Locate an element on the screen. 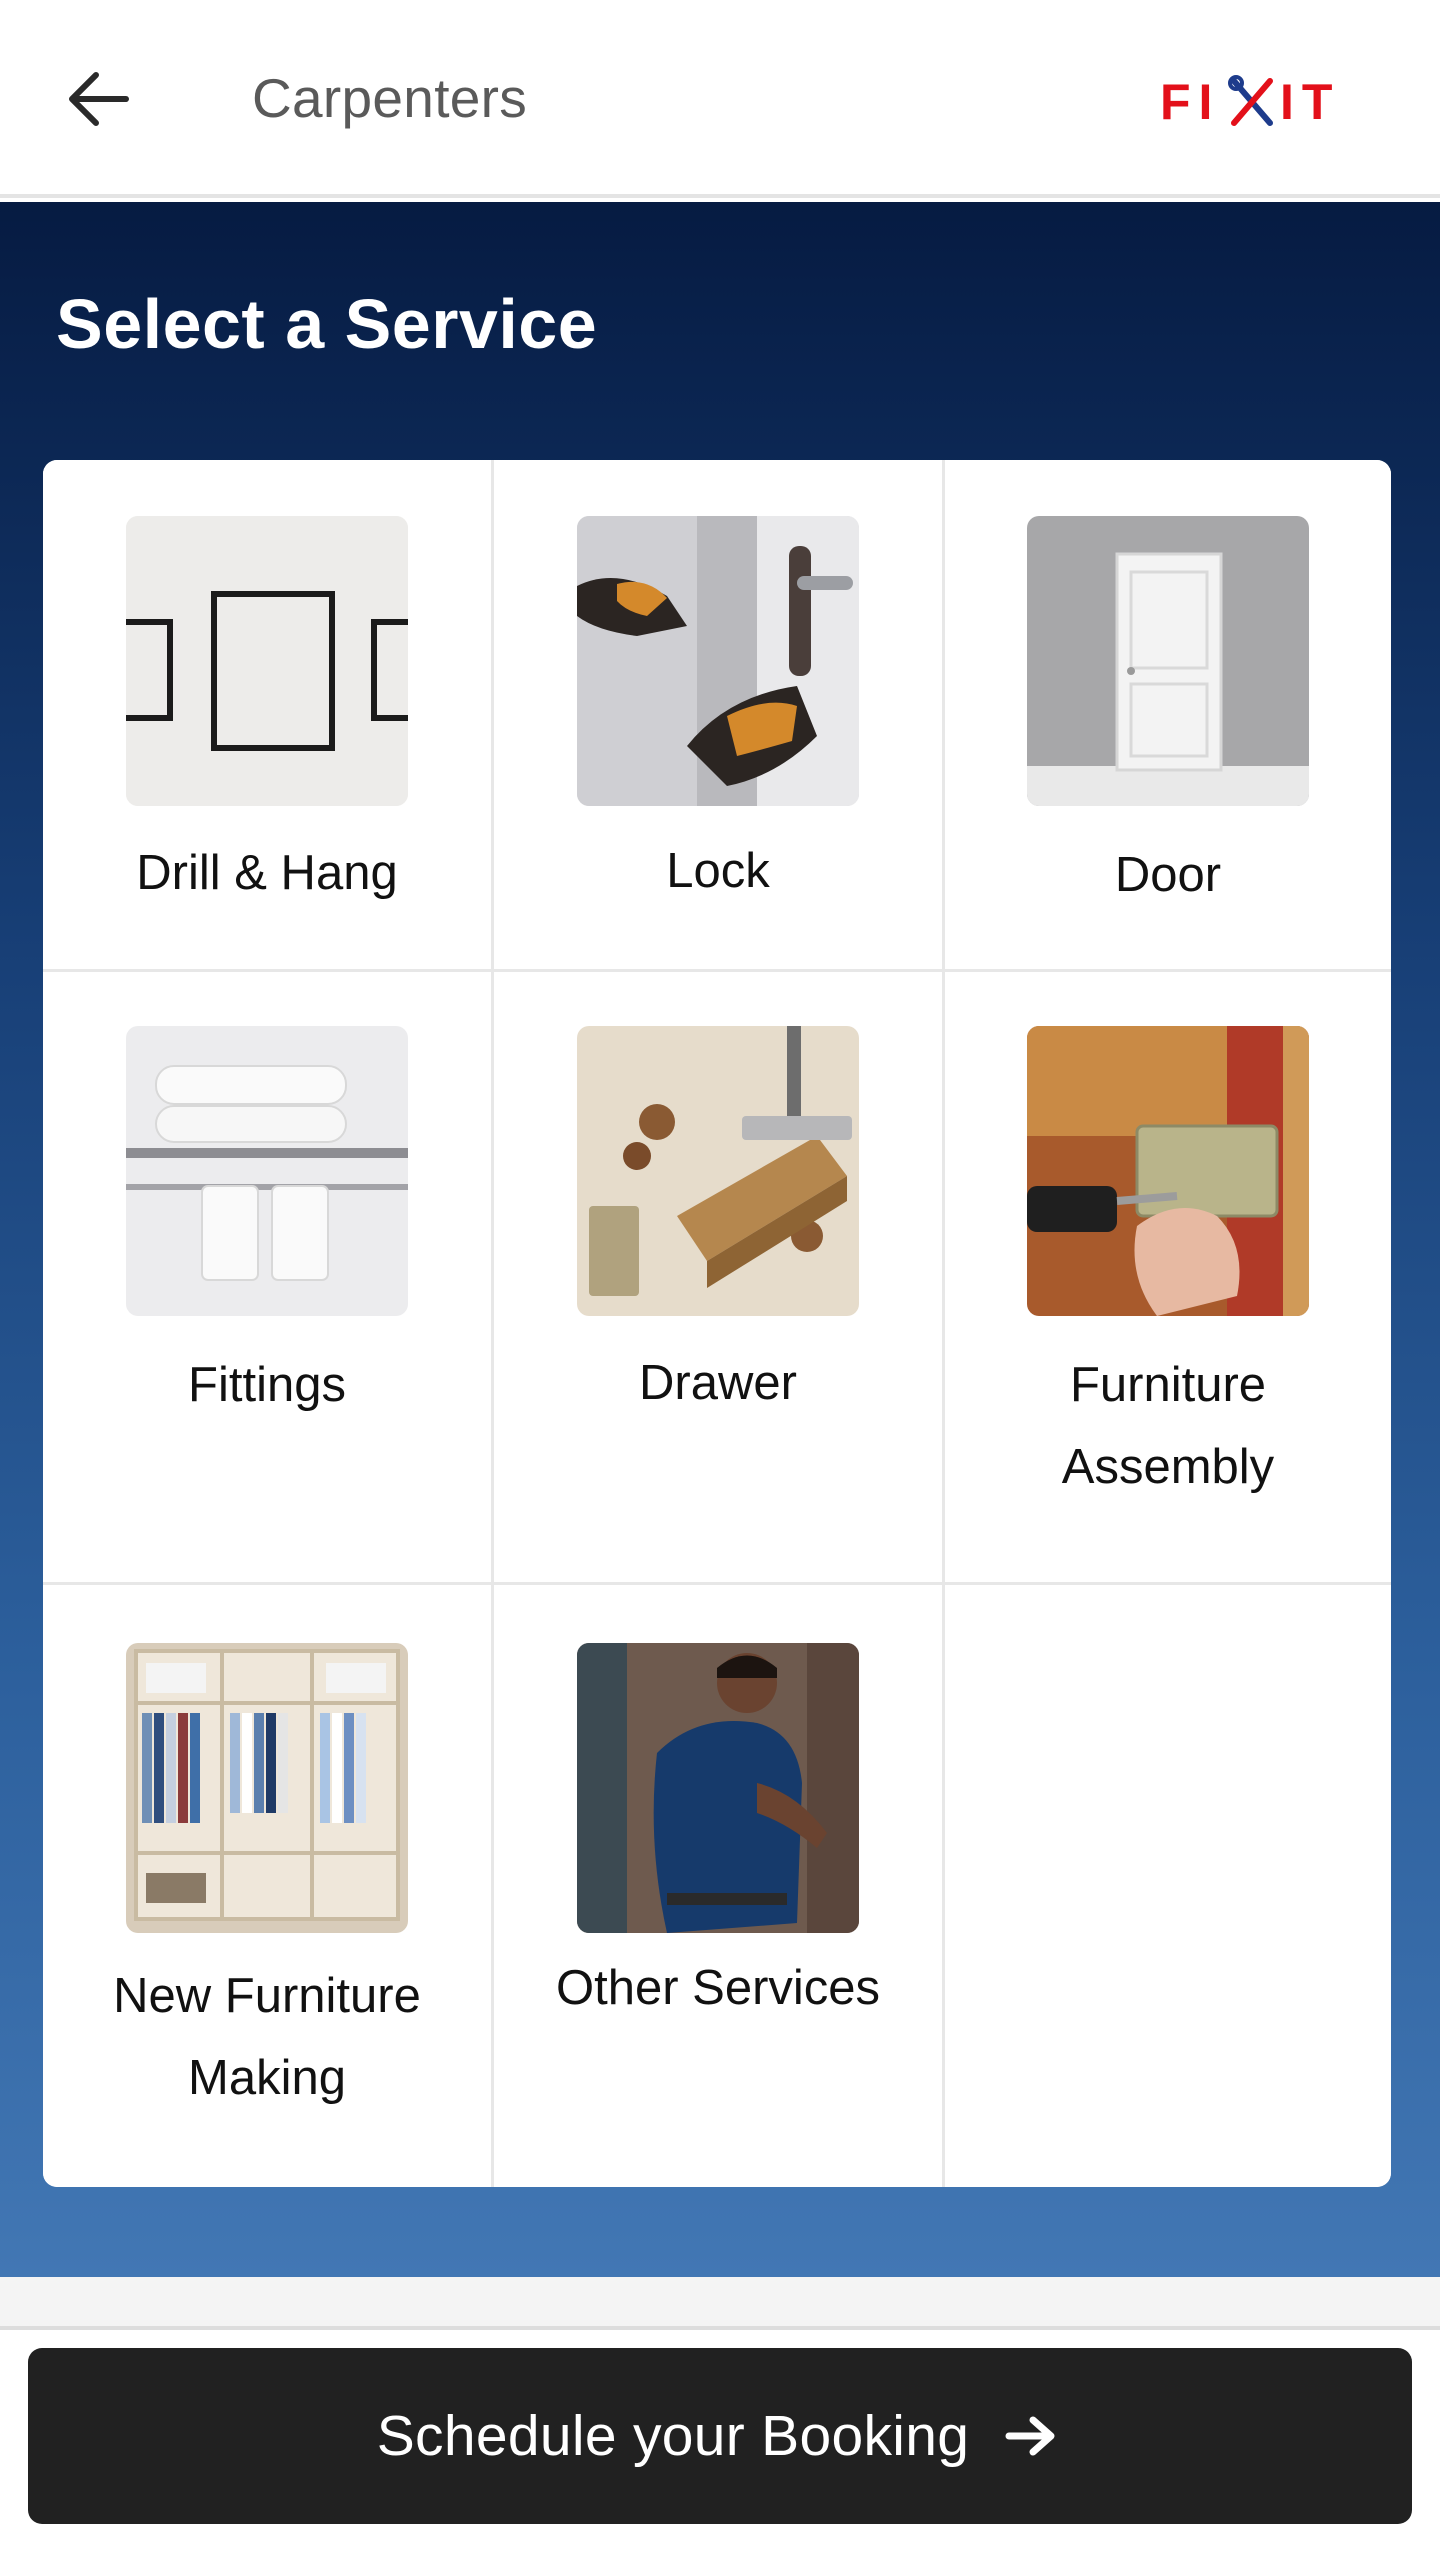 The height and width of the screenshot is (2560, 1440). service-tile-drill-hang: Drill & Hang is located at coordinates (268, 716).